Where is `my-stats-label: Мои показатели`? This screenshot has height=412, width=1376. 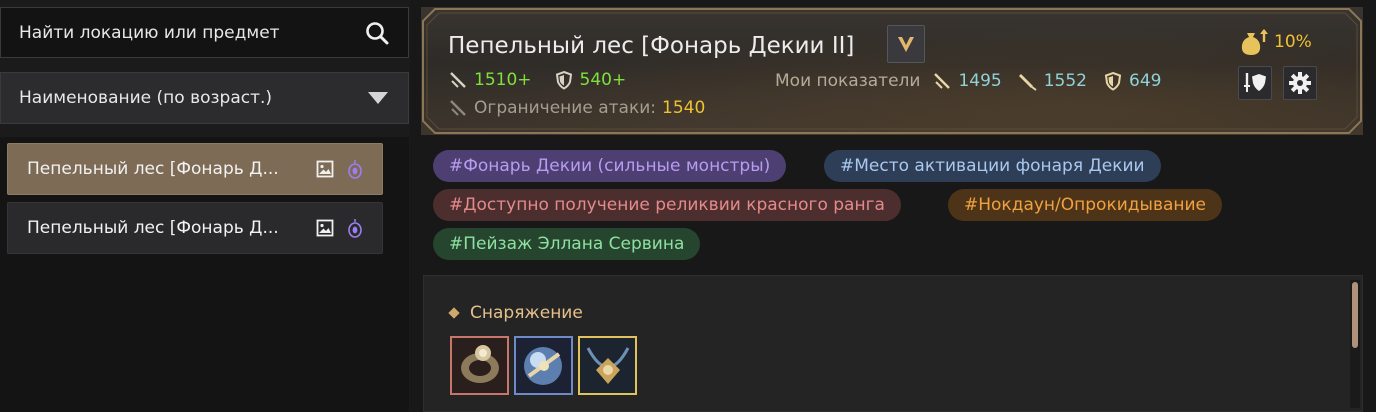
my-stats-label: Мои показатели is located at coordinates (848, 81).